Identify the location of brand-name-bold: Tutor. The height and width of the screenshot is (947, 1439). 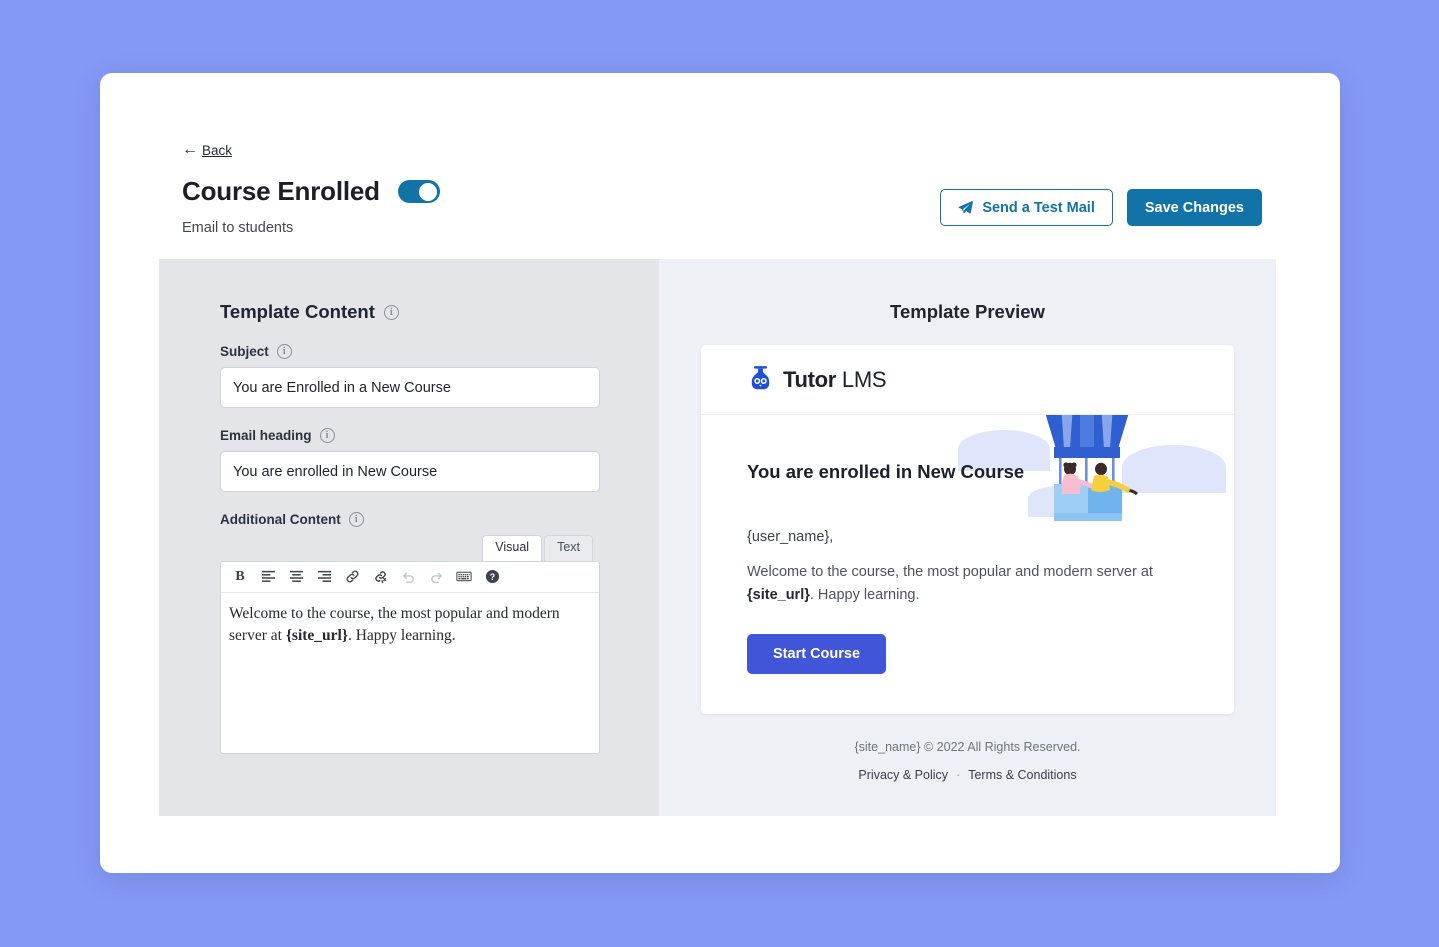
(810, 379).